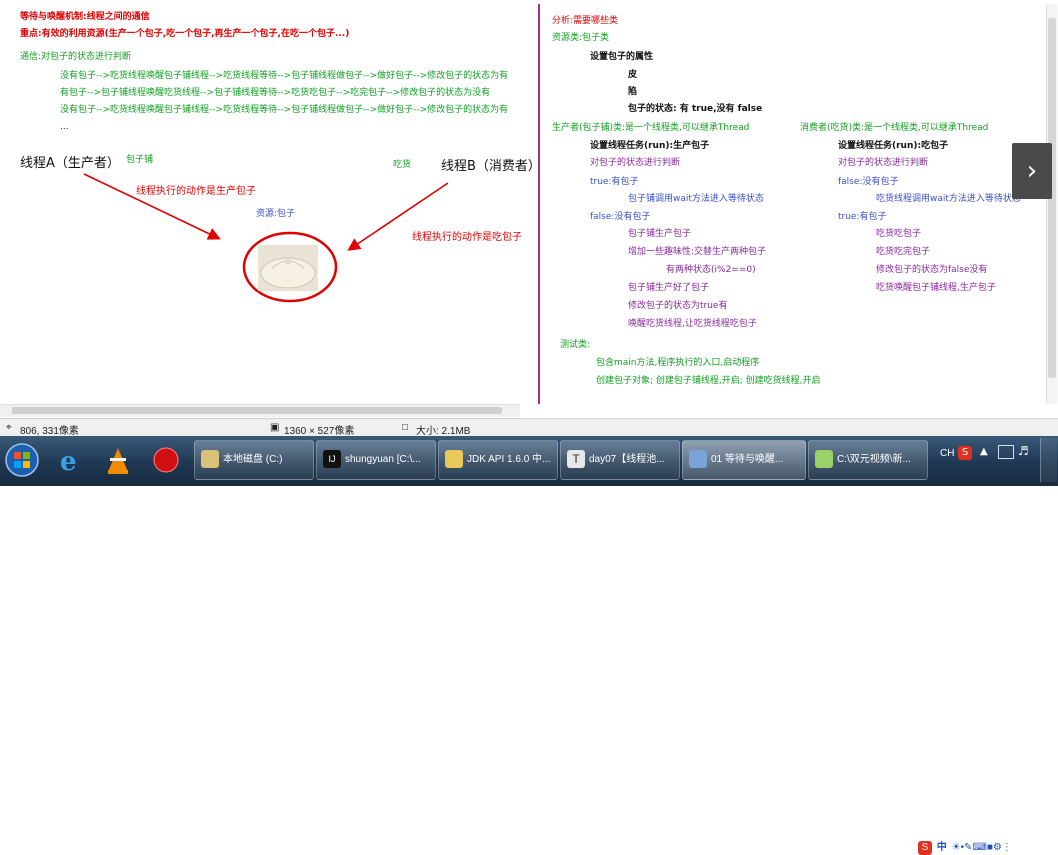  What do you see at coordinates (152, 206) in the screenshot?
I see `arrow-producer` at bounding box center [152, 206].